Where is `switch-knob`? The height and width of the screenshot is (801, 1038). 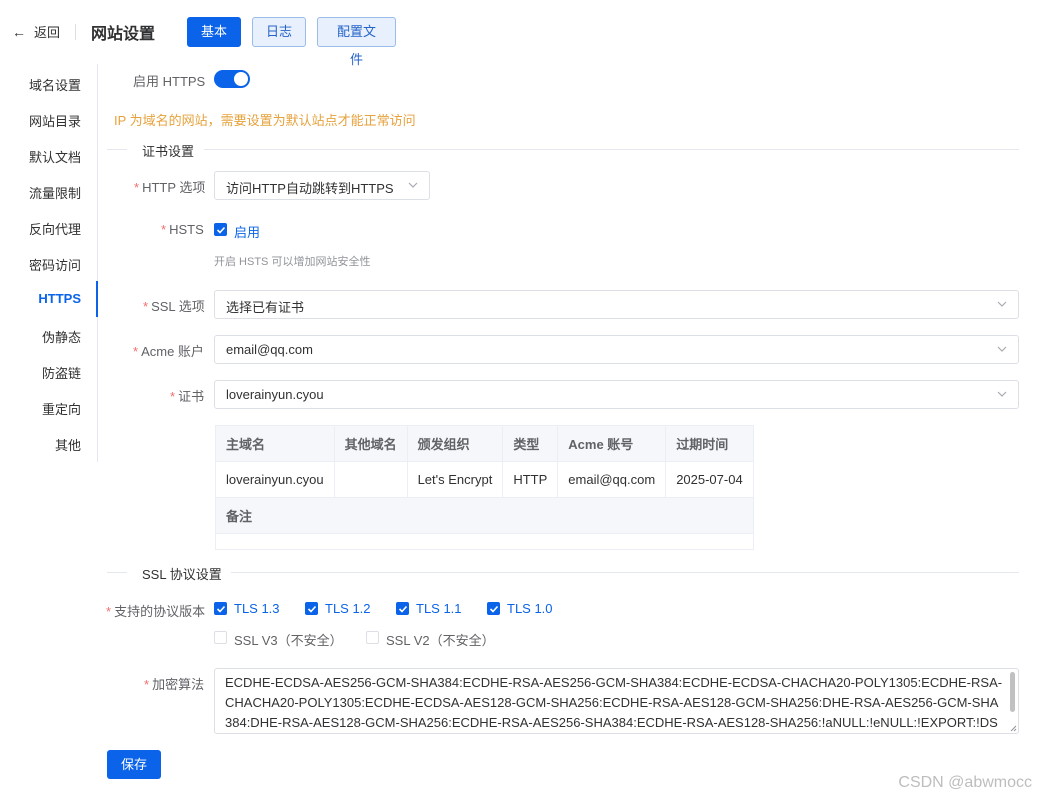
switch-knob is located at coordinates (241, 79).